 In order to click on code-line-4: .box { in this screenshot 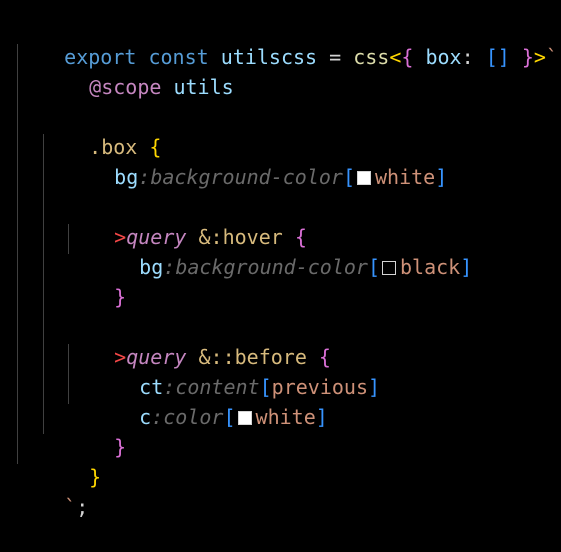, I will do `click(101, 130)`.